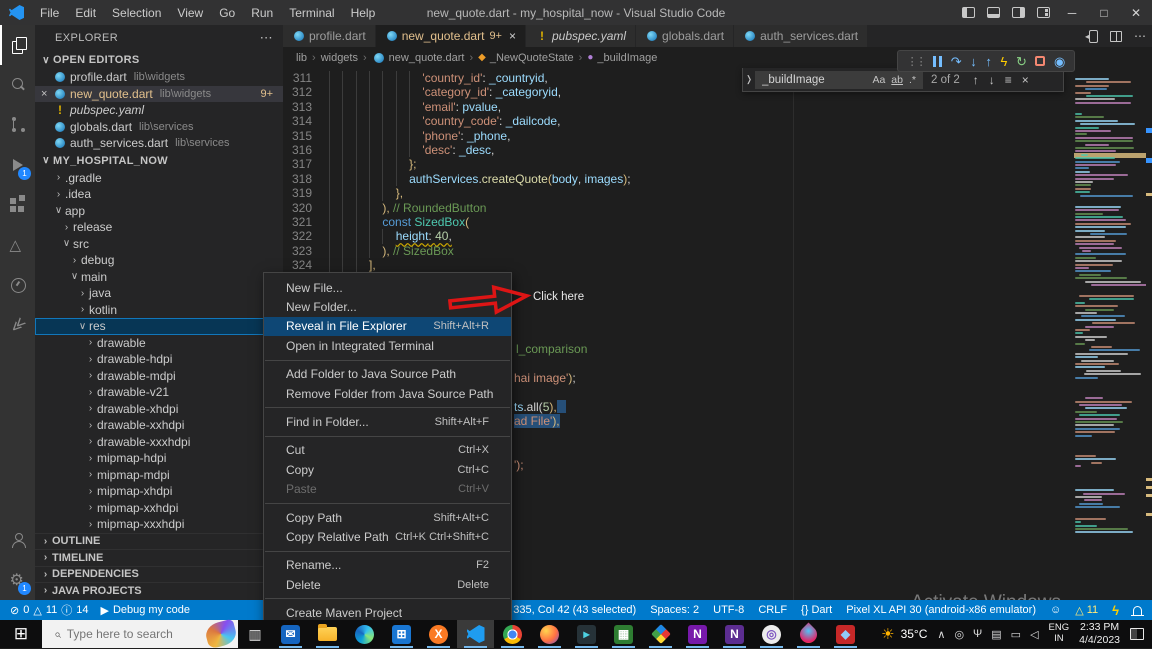 The height and width of the screenshot is (649, 1152). What do you see at coordinates (1003, 61) in the screenshot?
I see `hot-reload-icon: ϟ` at bounding box center [1003, 61].